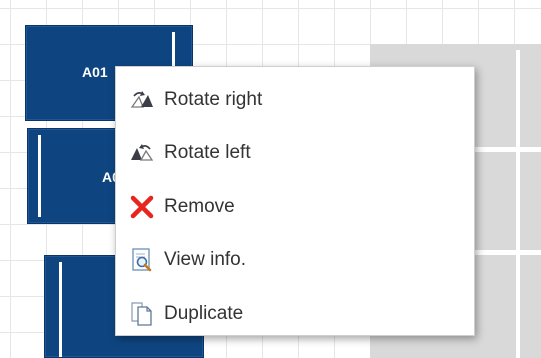 The width and height of the screenshot is (541, 358). Describe the element at coordinates (295, 314) in the screenshot. I see `menu-item-duplicate: Duplicate` at that location.